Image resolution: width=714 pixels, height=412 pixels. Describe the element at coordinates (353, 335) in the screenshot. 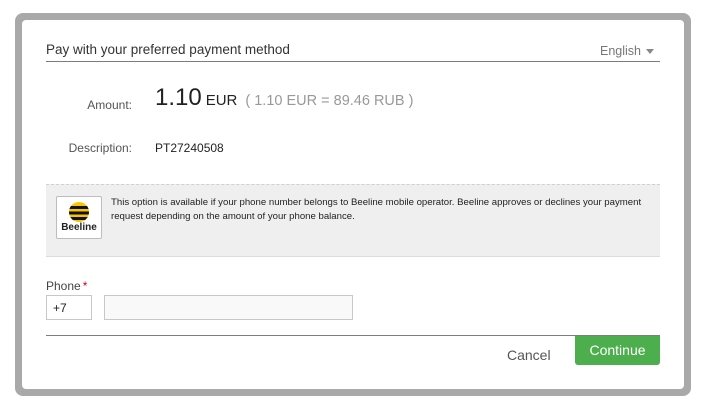

I see `footer-divider` at that location.